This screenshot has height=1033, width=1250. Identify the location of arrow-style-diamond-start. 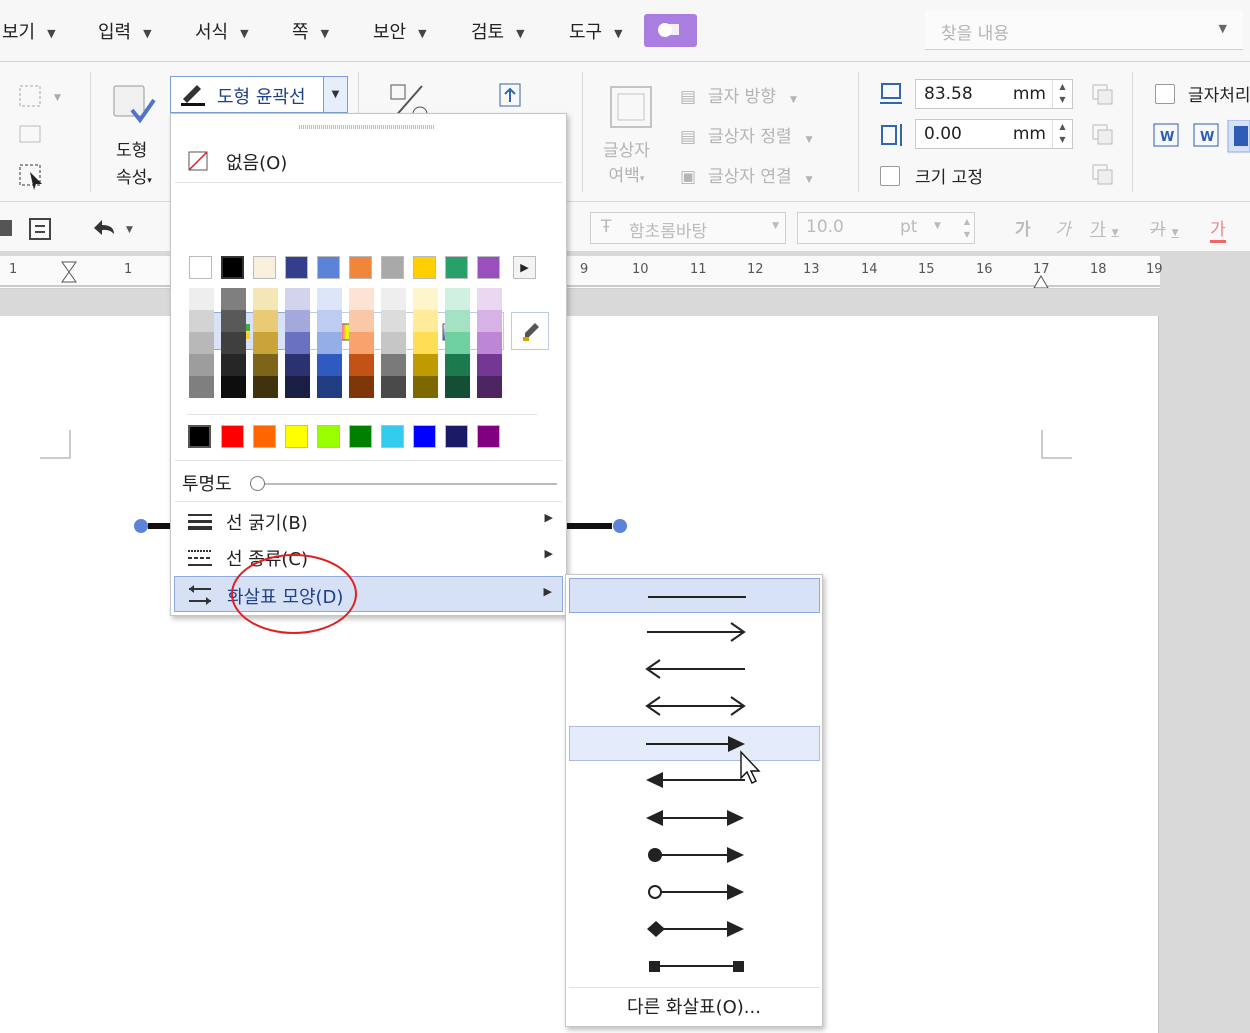
(694, 928).